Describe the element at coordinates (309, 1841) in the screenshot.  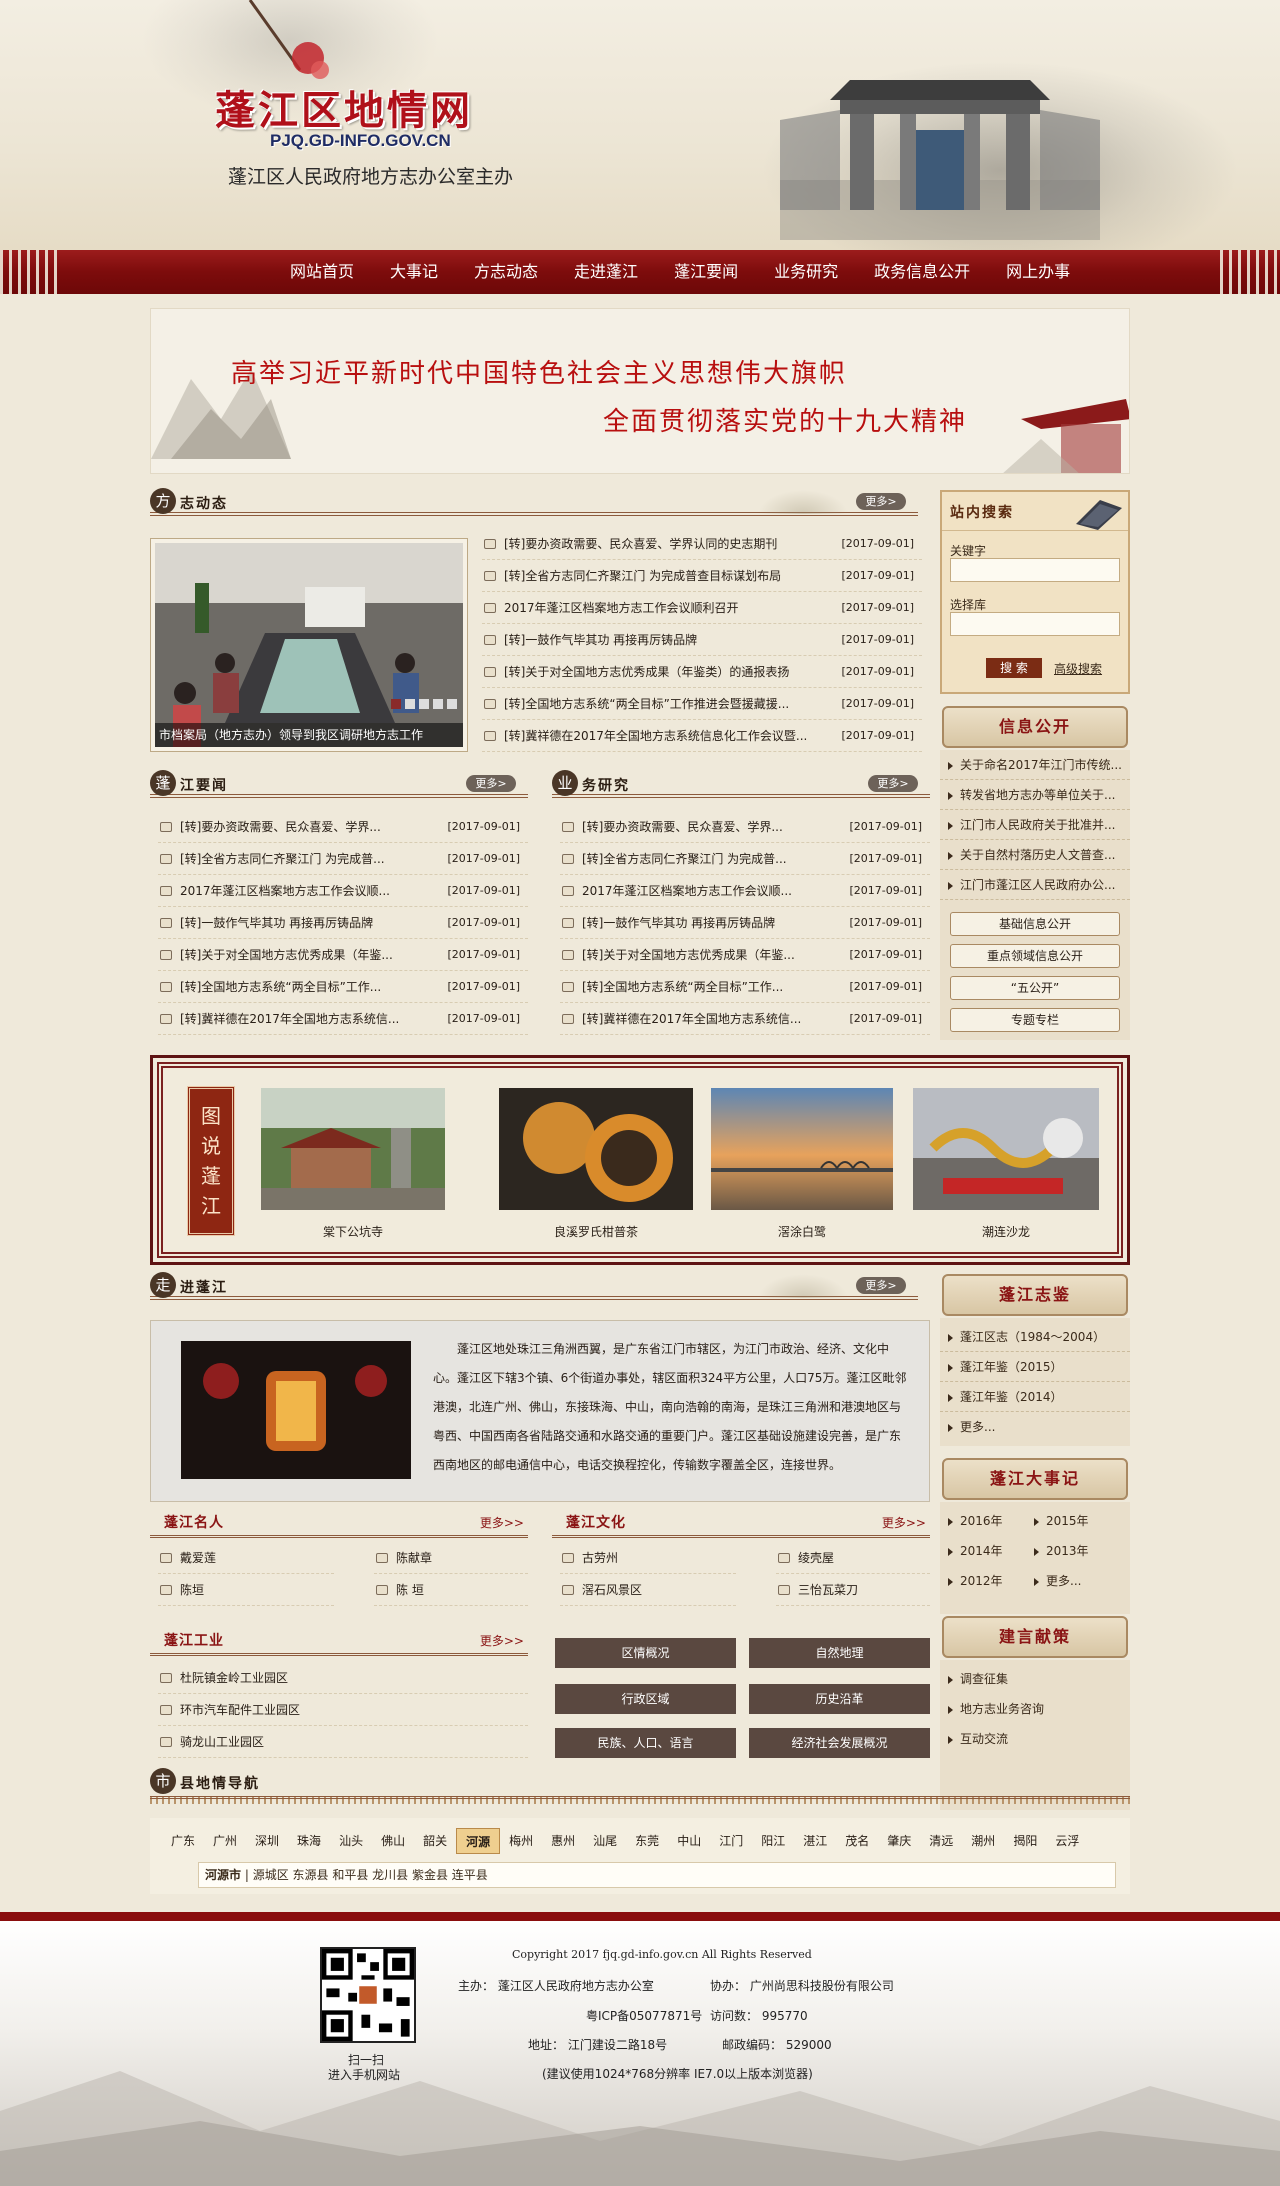
I see `city-tab: 珠海` at that location.